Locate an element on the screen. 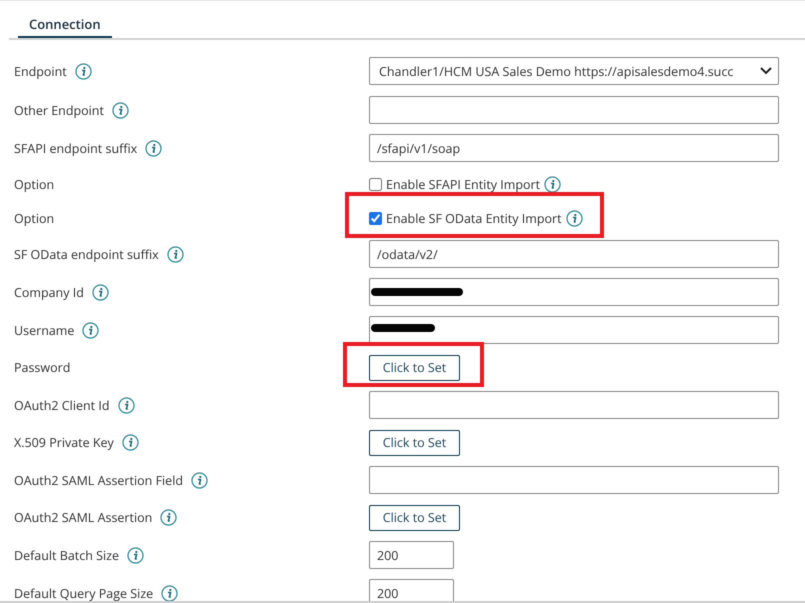  chevron-down-icon is located at coordinates (766, 71).